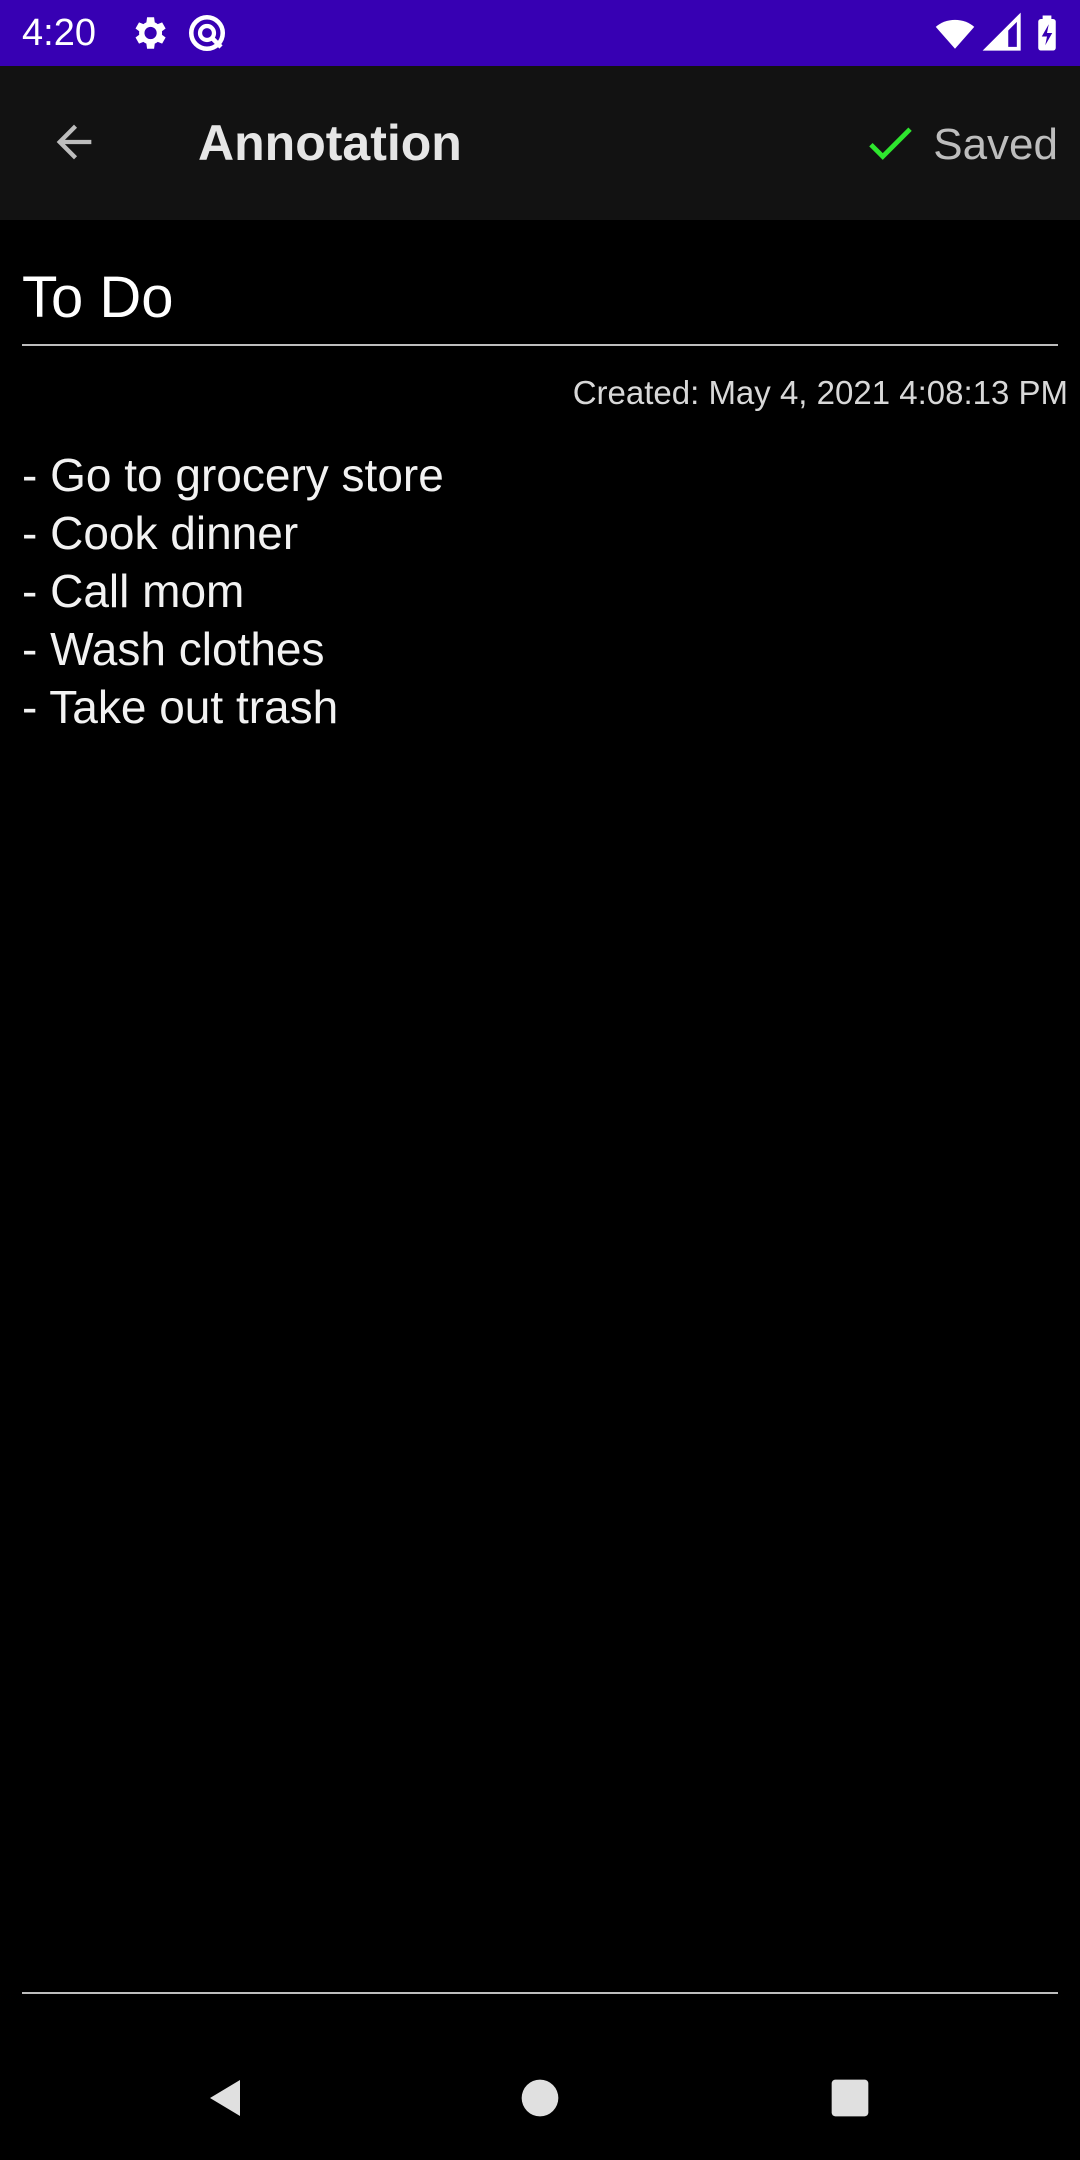 Image resolution: width=1080 pixels, height=2160 pixels. What do you see at coordinates (1003, 33) in the screenshot?
I see `cell-signal-icon` at bounding box center [1003, 33].